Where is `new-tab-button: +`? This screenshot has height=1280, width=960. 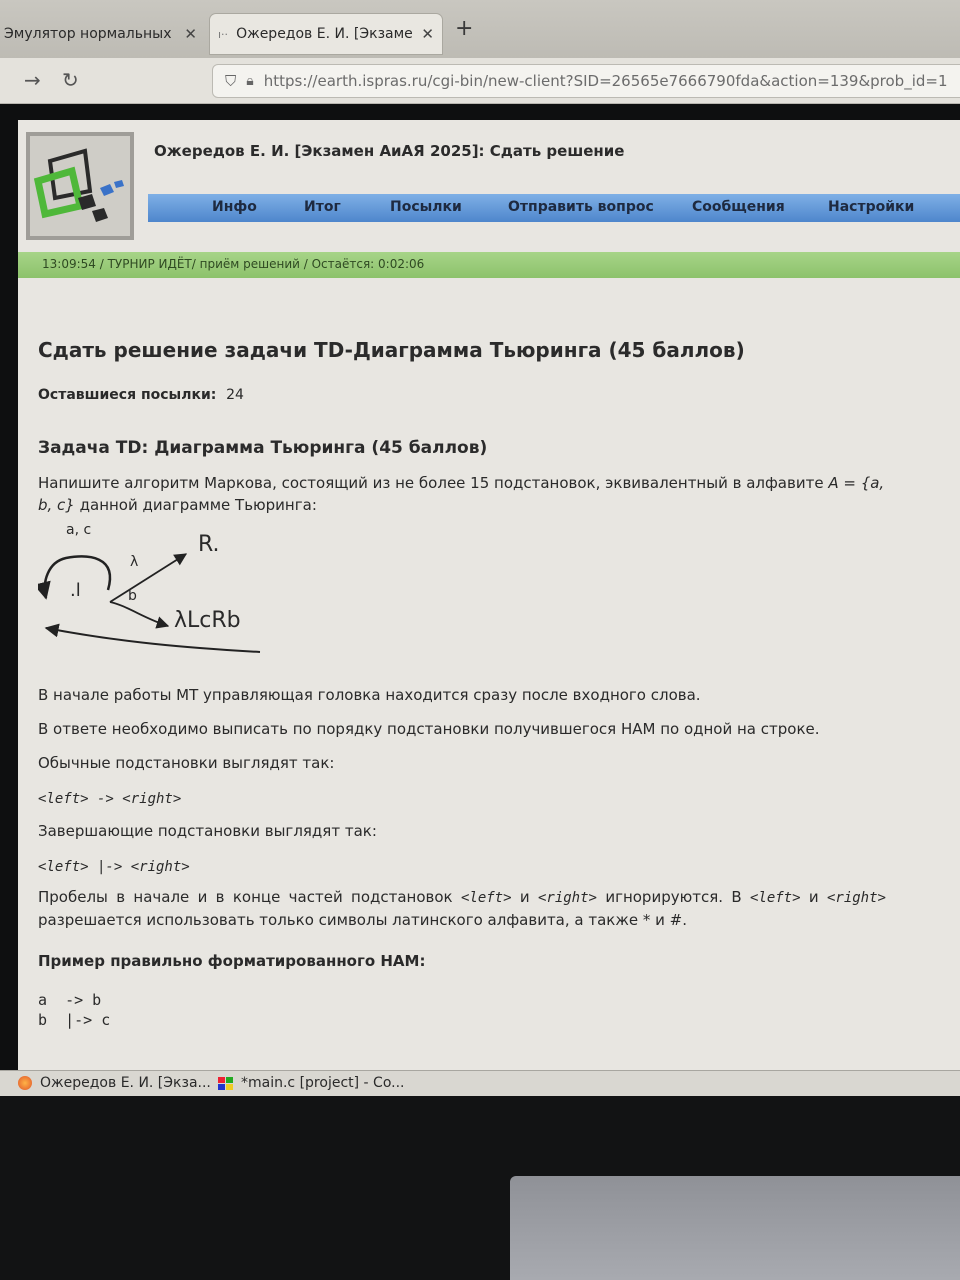
new-tab-button: + is located at coordinates (464, 28).